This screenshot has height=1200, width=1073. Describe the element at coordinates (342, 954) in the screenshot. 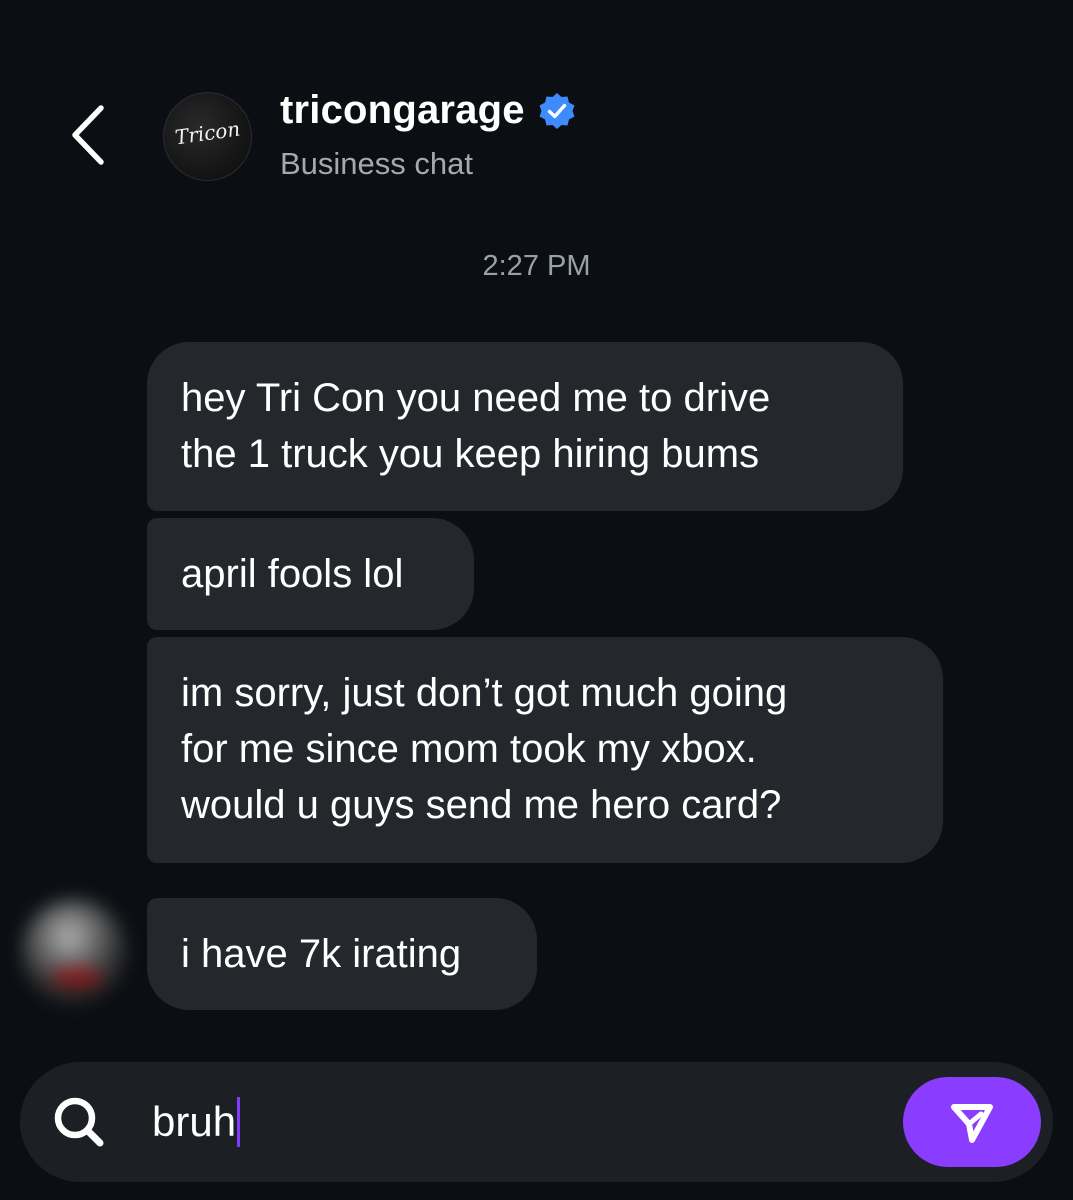

I see `message-bubble: i have 7k irating` at that location.